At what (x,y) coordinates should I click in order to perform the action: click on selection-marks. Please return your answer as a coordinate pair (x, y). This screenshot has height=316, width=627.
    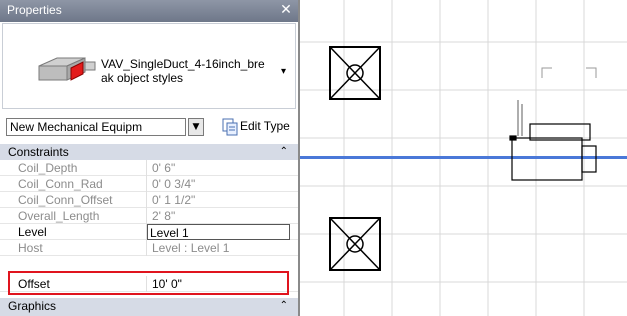
    Looking at the image, I should click on (569, 72).